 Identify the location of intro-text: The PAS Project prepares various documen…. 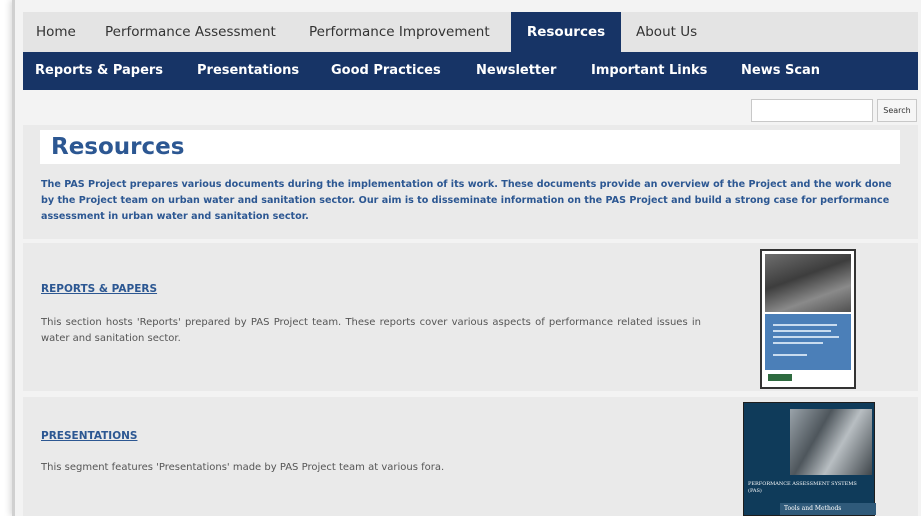
(466, 200).